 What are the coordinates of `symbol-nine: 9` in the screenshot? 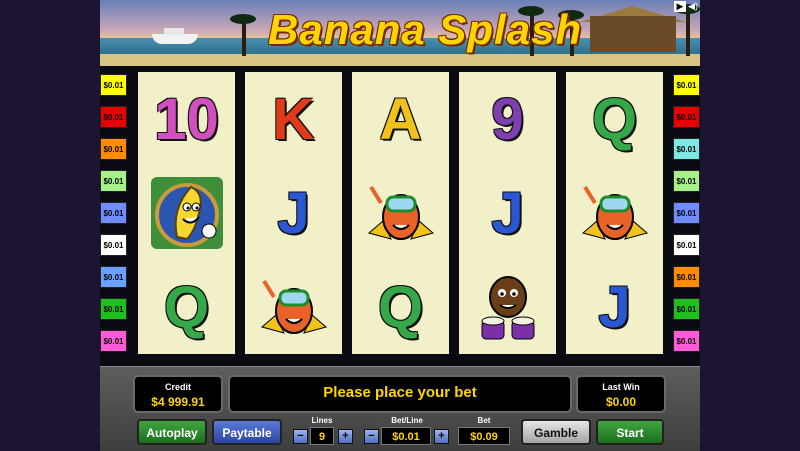 It's located at (507, 119).